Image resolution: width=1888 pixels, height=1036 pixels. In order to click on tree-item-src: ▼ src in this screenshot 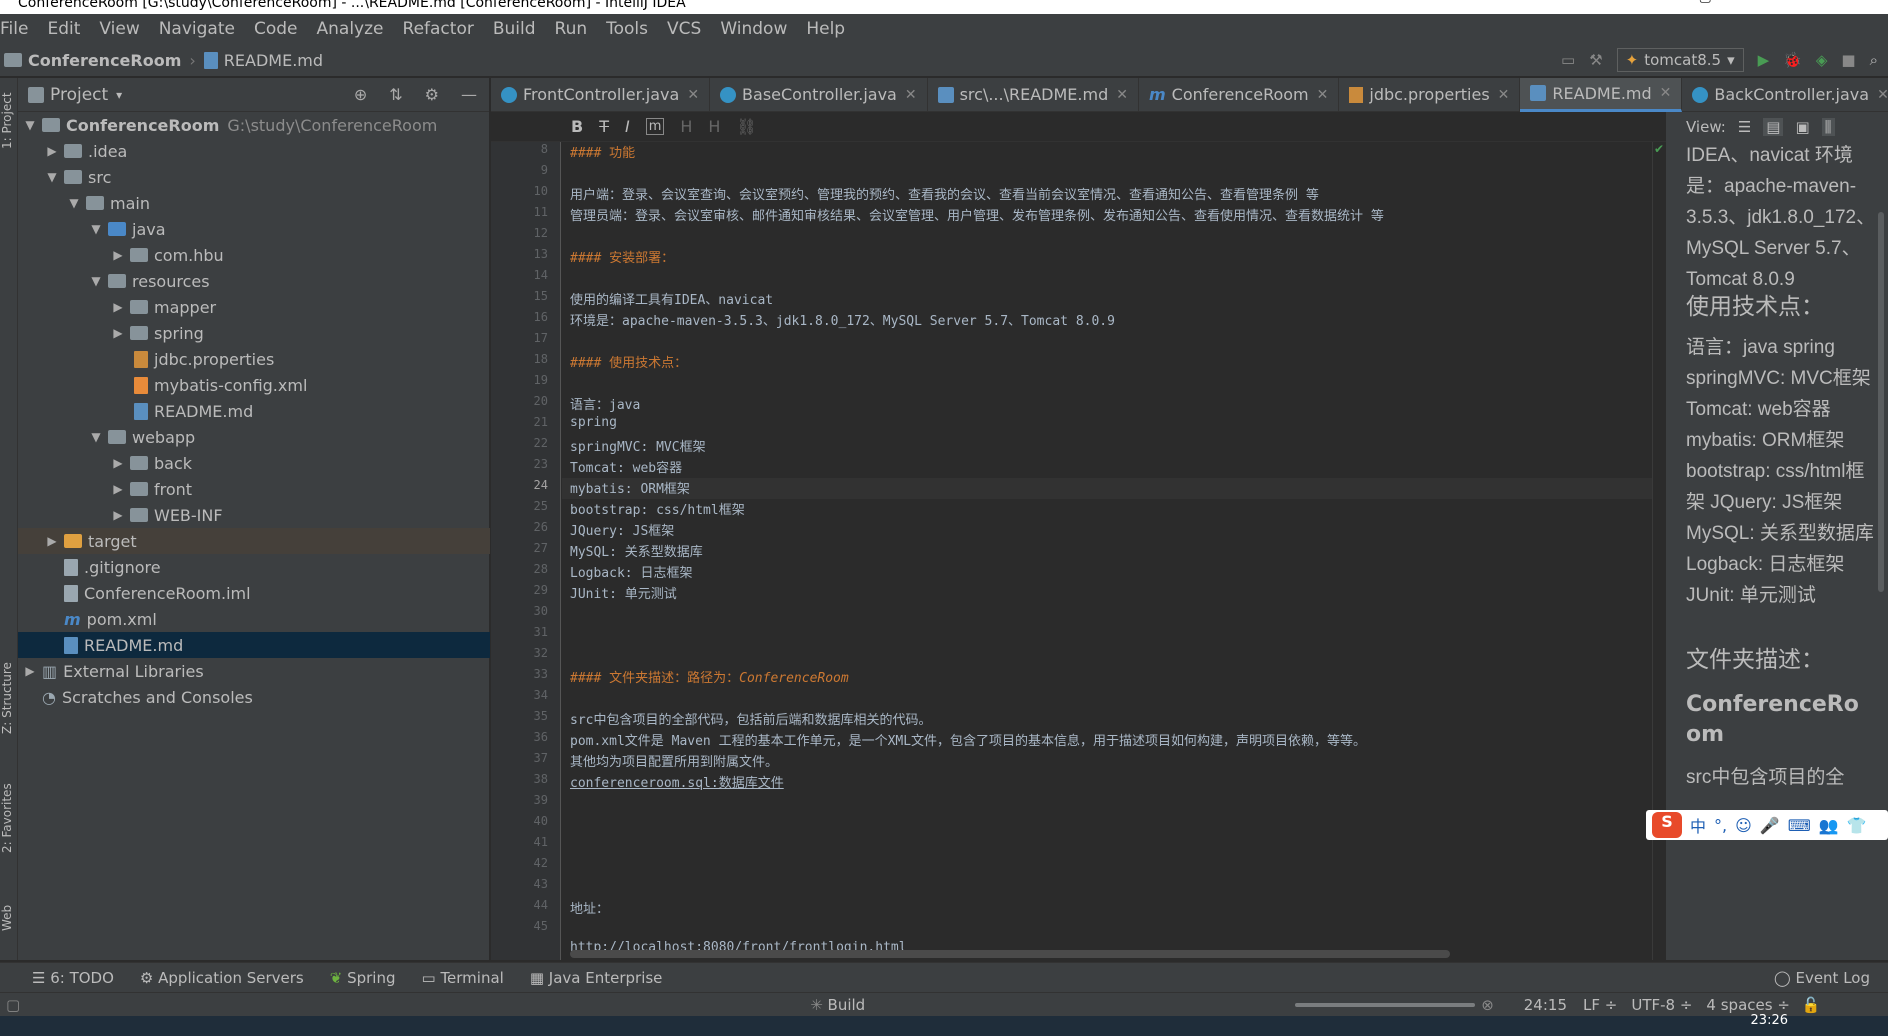, I will do `click(254, 177)`.